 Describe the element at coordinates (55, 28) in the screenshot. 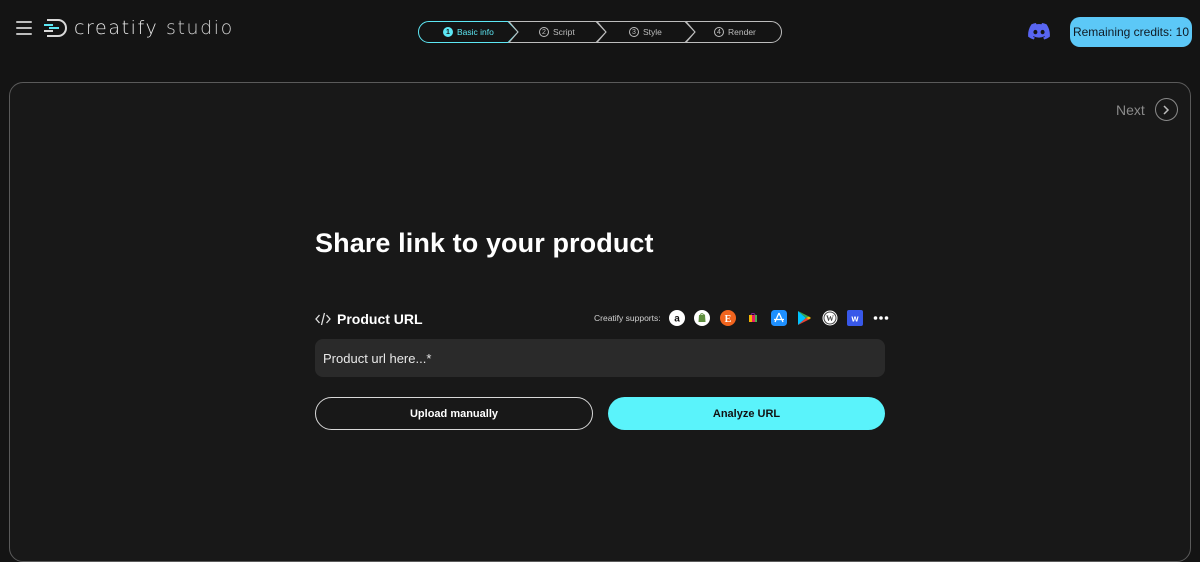

I see `creatify-logo-icon` at that location.